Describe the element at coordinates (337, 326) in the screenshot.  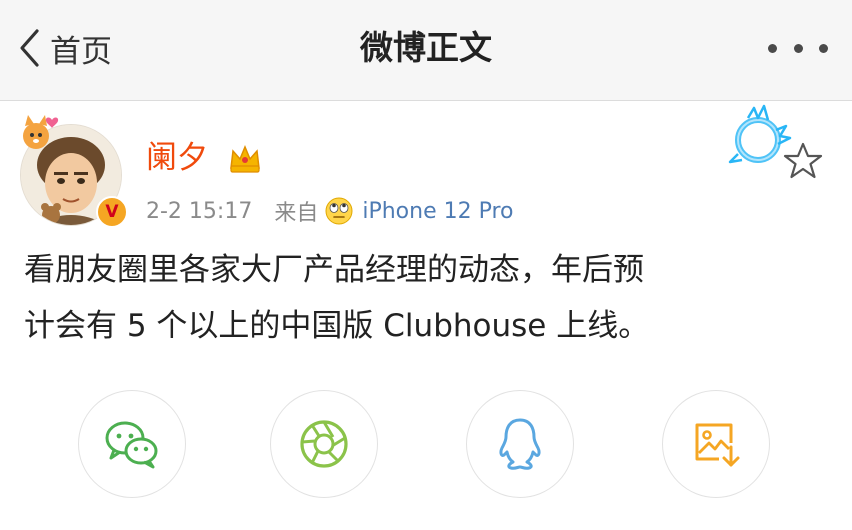
I see `post-content-line: 计会有 5 个以上的中国版 Clubhouse 上线。` at that location.